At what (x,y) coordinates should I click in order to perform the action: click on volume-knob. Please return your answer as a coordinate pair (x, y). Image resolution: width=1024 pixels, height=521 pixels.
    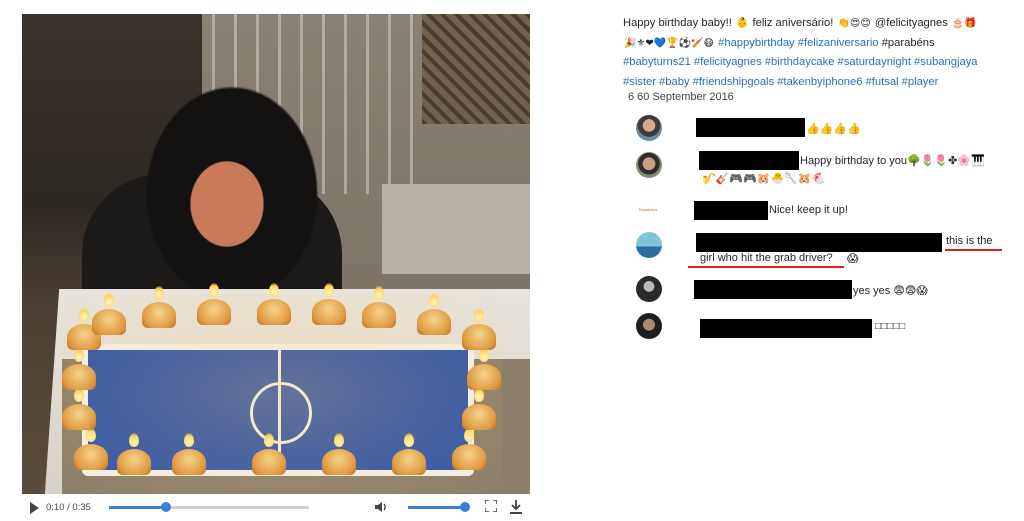
    Looking at the image, I should click on (465, 507).